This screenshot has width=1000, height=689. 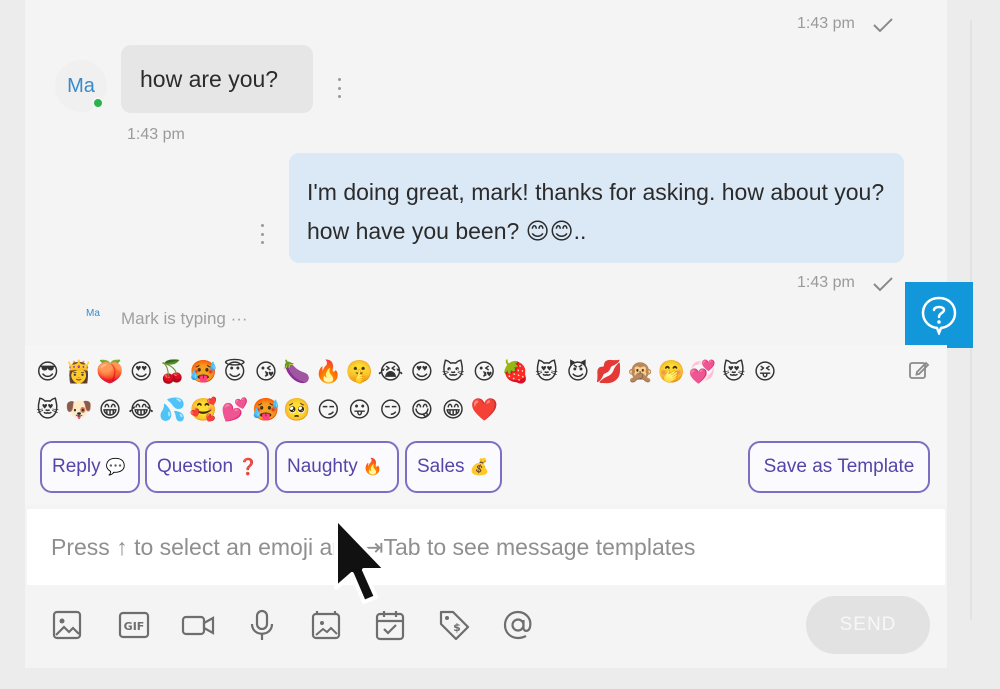 I want to click on money-bag-icon: 💰, so click(x=479, y=467).